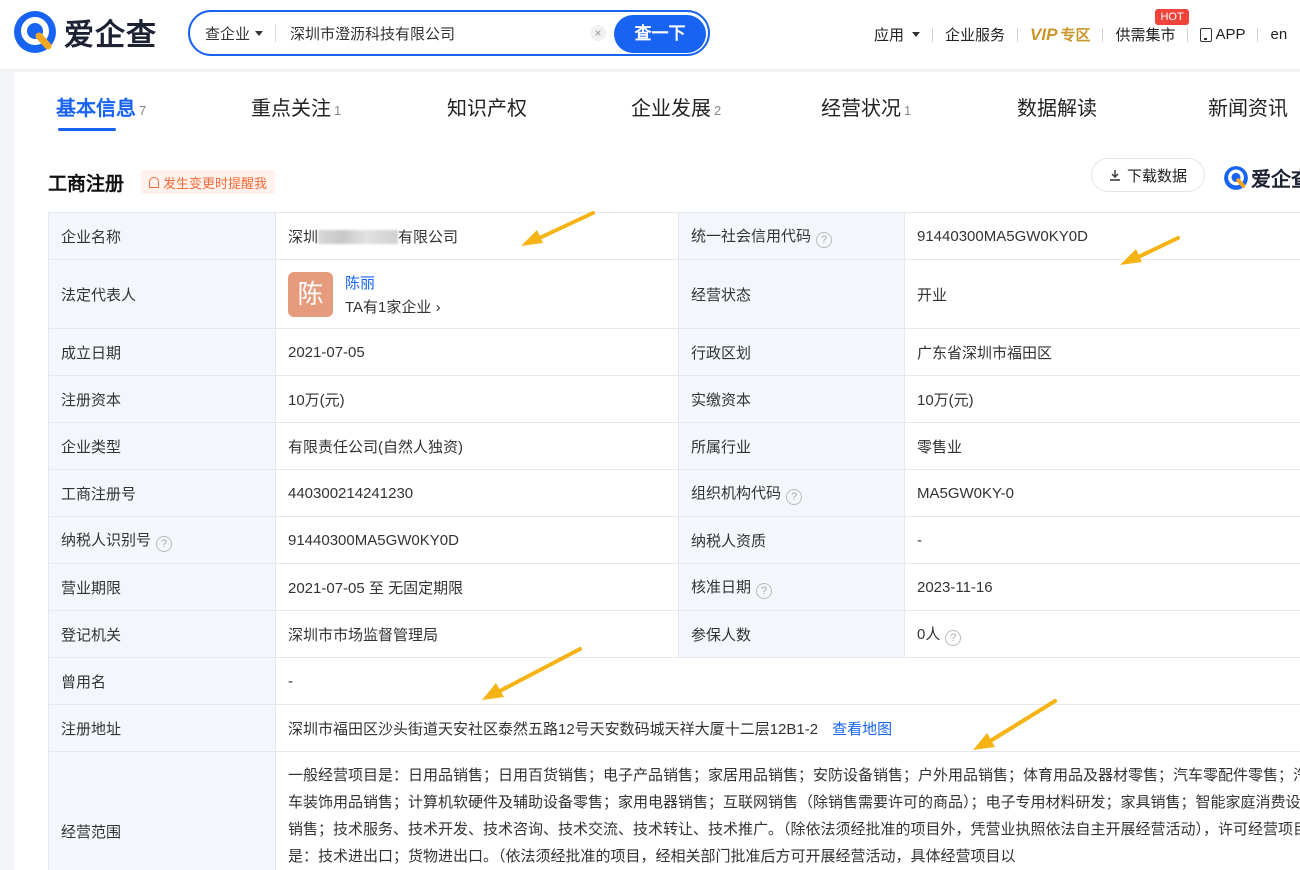 The height and width of the screenshot is (870, 1300). Describe the element at coordinates (303, 237) in the screenshot. I see `company-name-prefix: 深圳` at that location.